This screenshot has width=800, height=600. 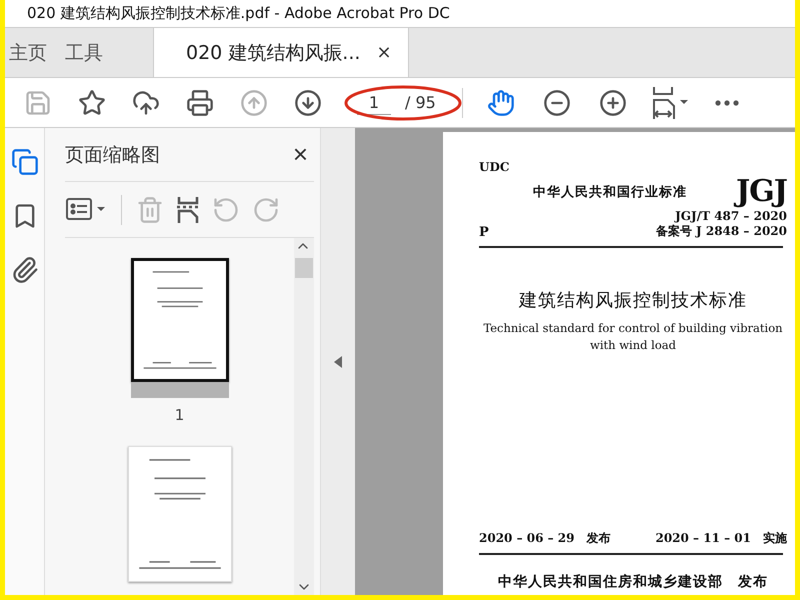 What do you see at coordinates (721, 538) in the screenshot?
I see `effective-date: 2020 – 11 – 01 实施` at bounding box center [721, 538].